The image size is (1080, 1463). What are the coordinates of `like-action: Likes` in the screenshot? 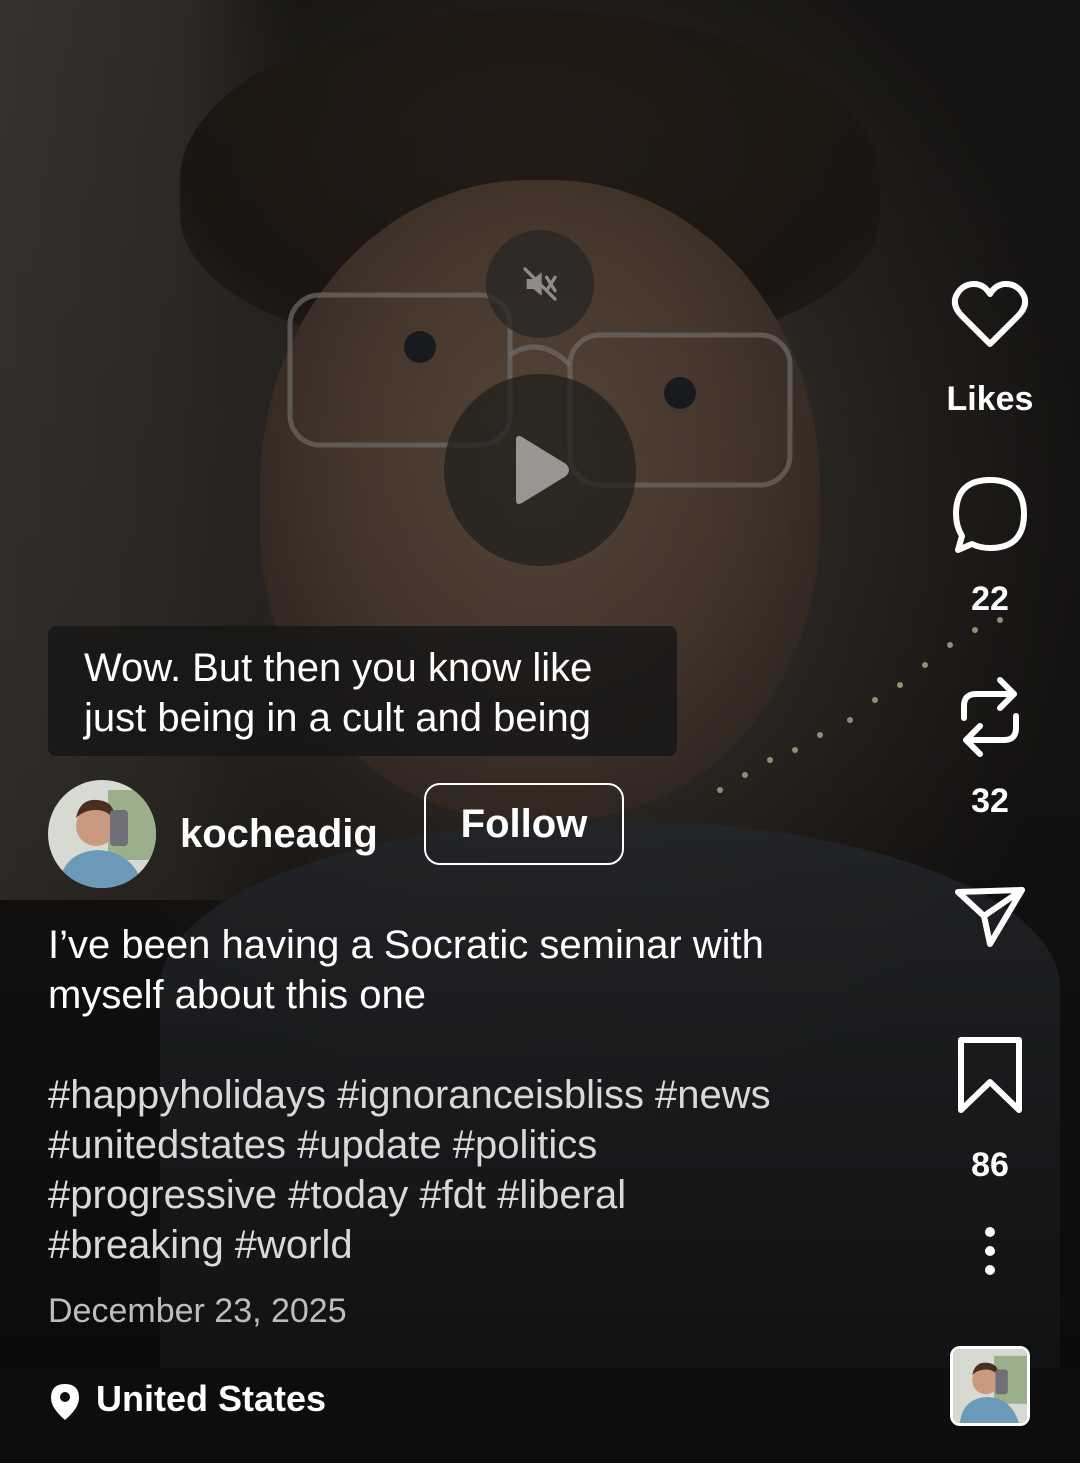 It's located at (990, 349).